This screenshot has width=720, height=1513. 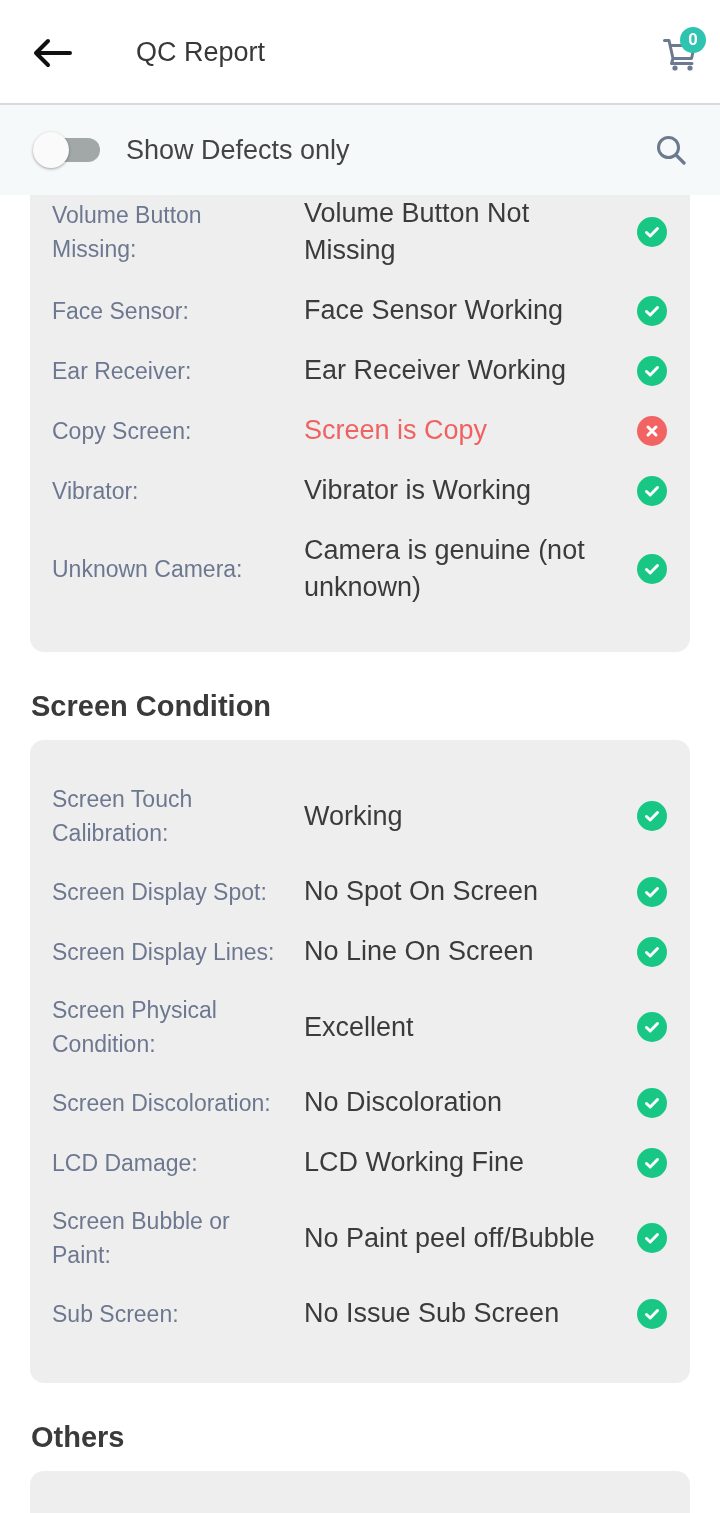 What do you see at coordinates (422, 891) in the screenshot?
I see `field-value: No Spot On Screen` at bounding box center [422, 891].